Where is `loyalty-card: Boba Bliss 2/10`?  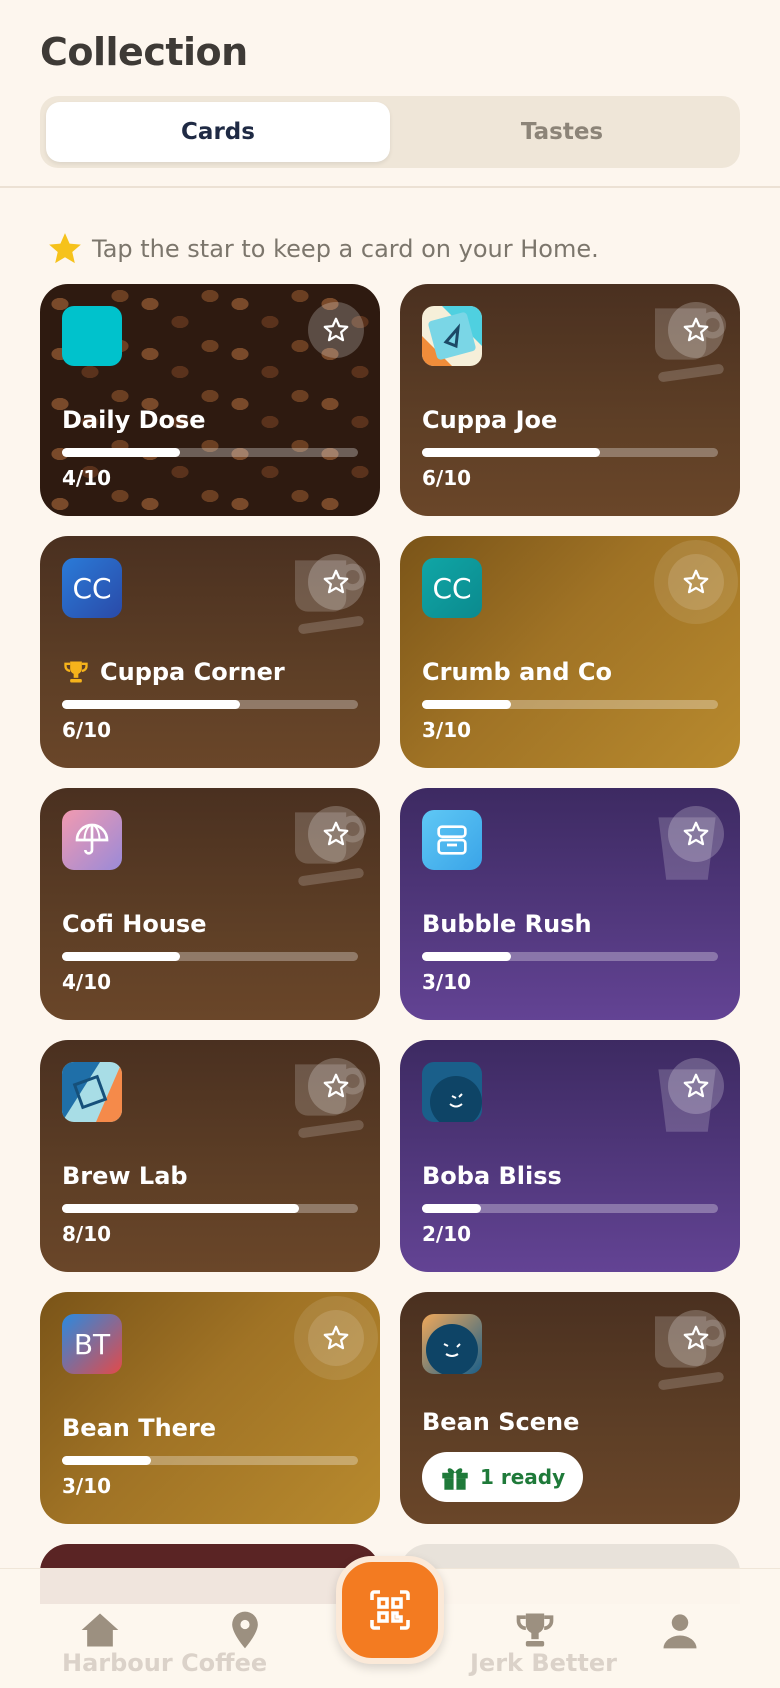 loyalty-card: Boba Bliss 2/10 is located at coordinates (570, 1156).